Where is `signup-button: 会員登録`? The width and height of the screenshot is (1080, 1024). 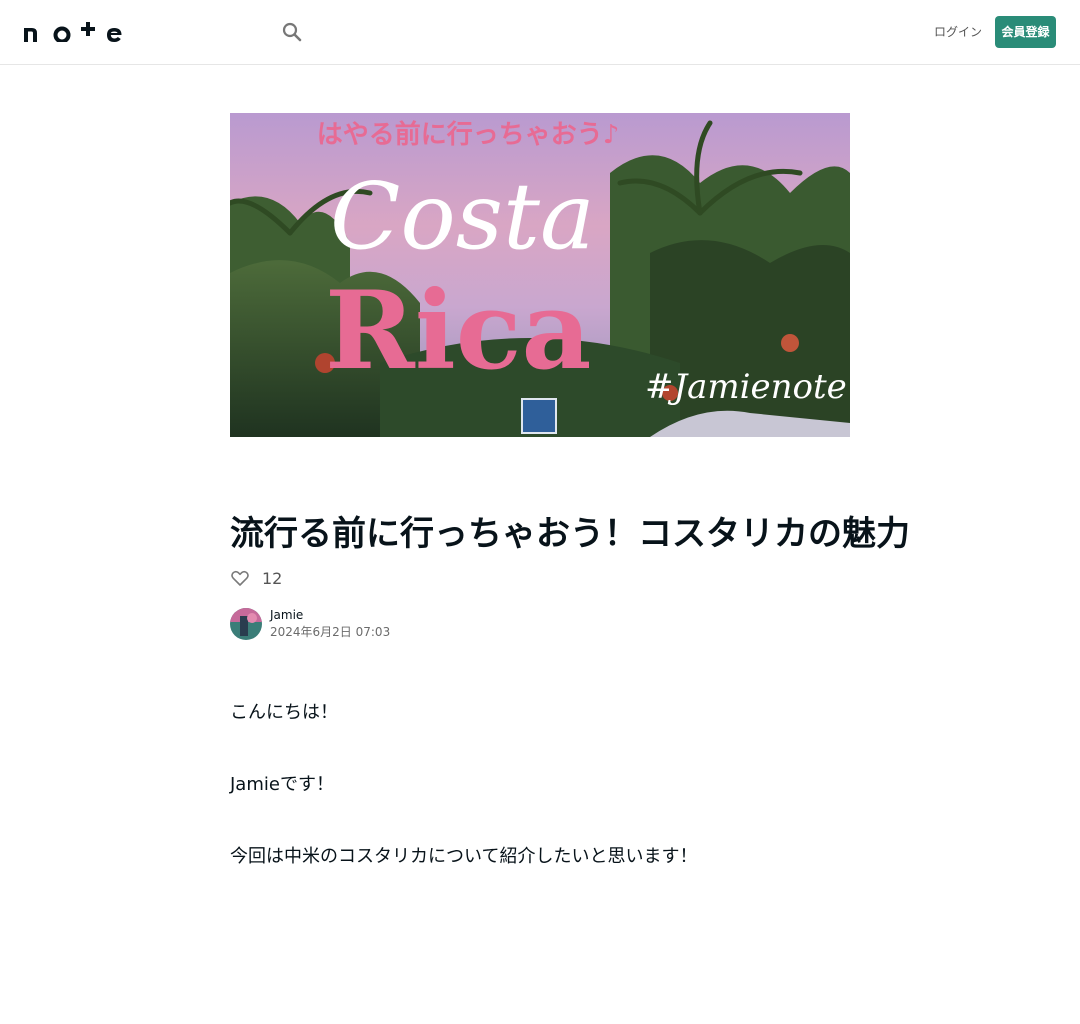 signup-button: 会員登録 is located at coordinates (1025, 32).